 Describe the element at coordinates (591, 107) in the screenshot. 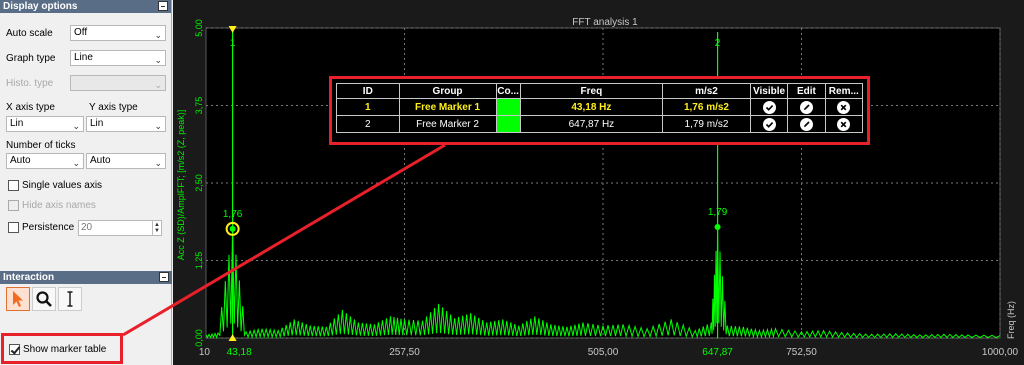

I see `row-freq: 43,18 Hz` at that location.